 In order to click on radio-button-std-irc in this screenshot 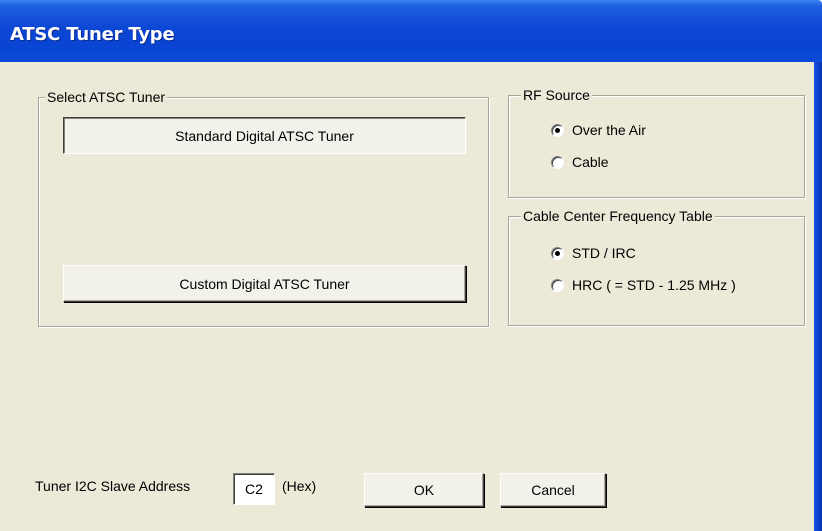, I will do `click(557, 253)`.